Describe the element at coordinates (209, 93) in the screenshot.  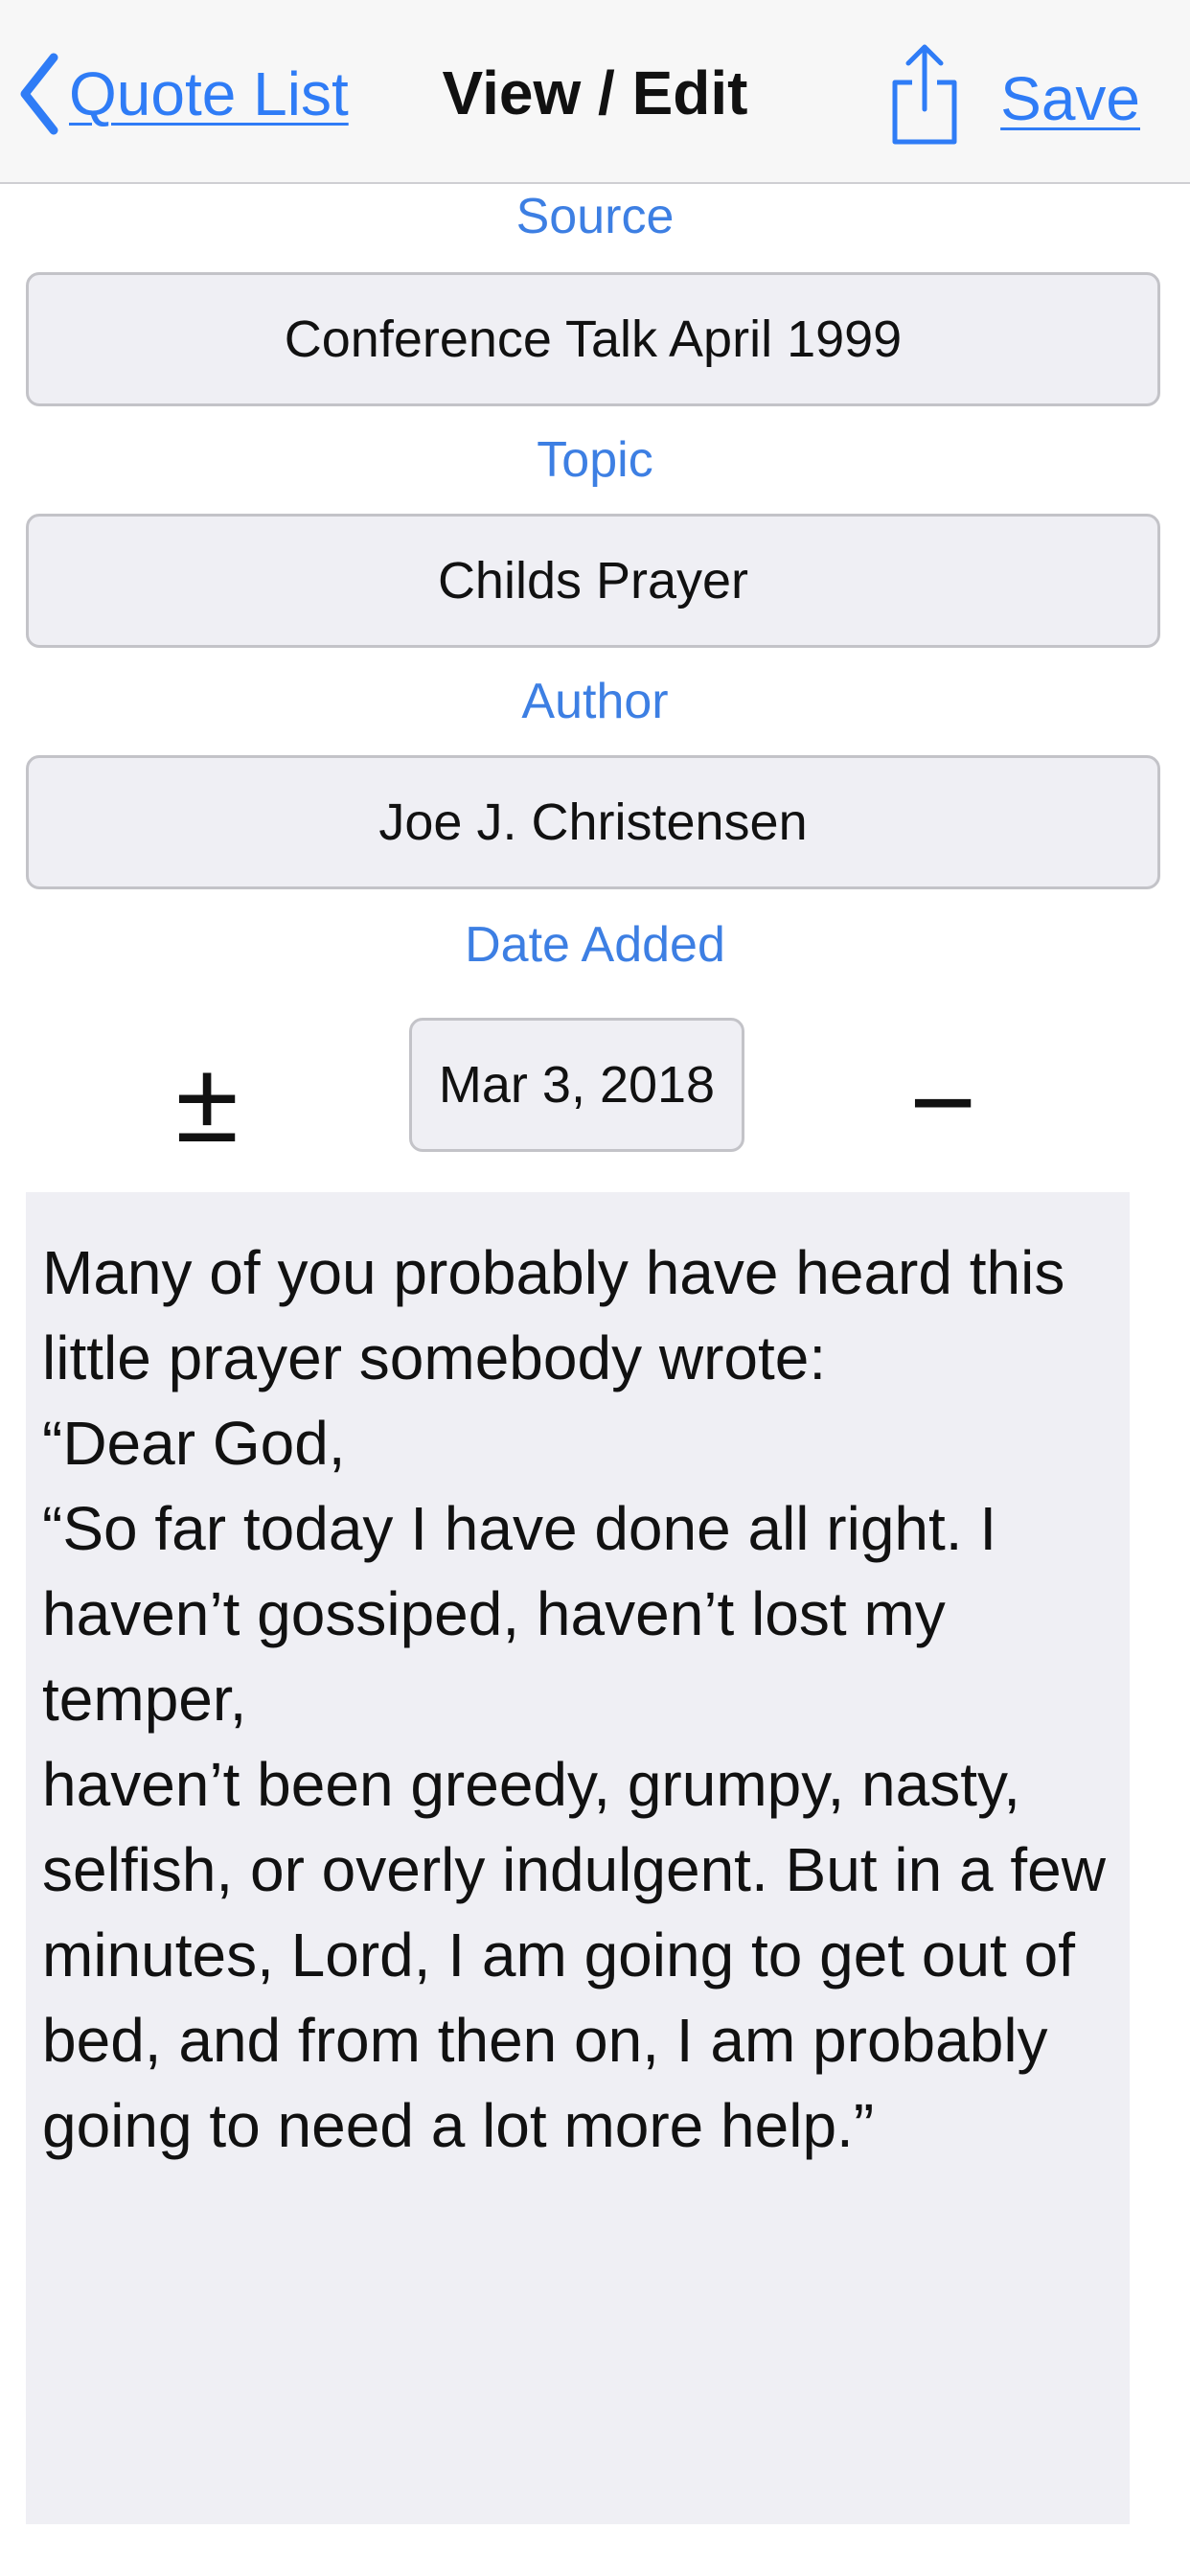
I see `back-button-label: Quote List` at that location.